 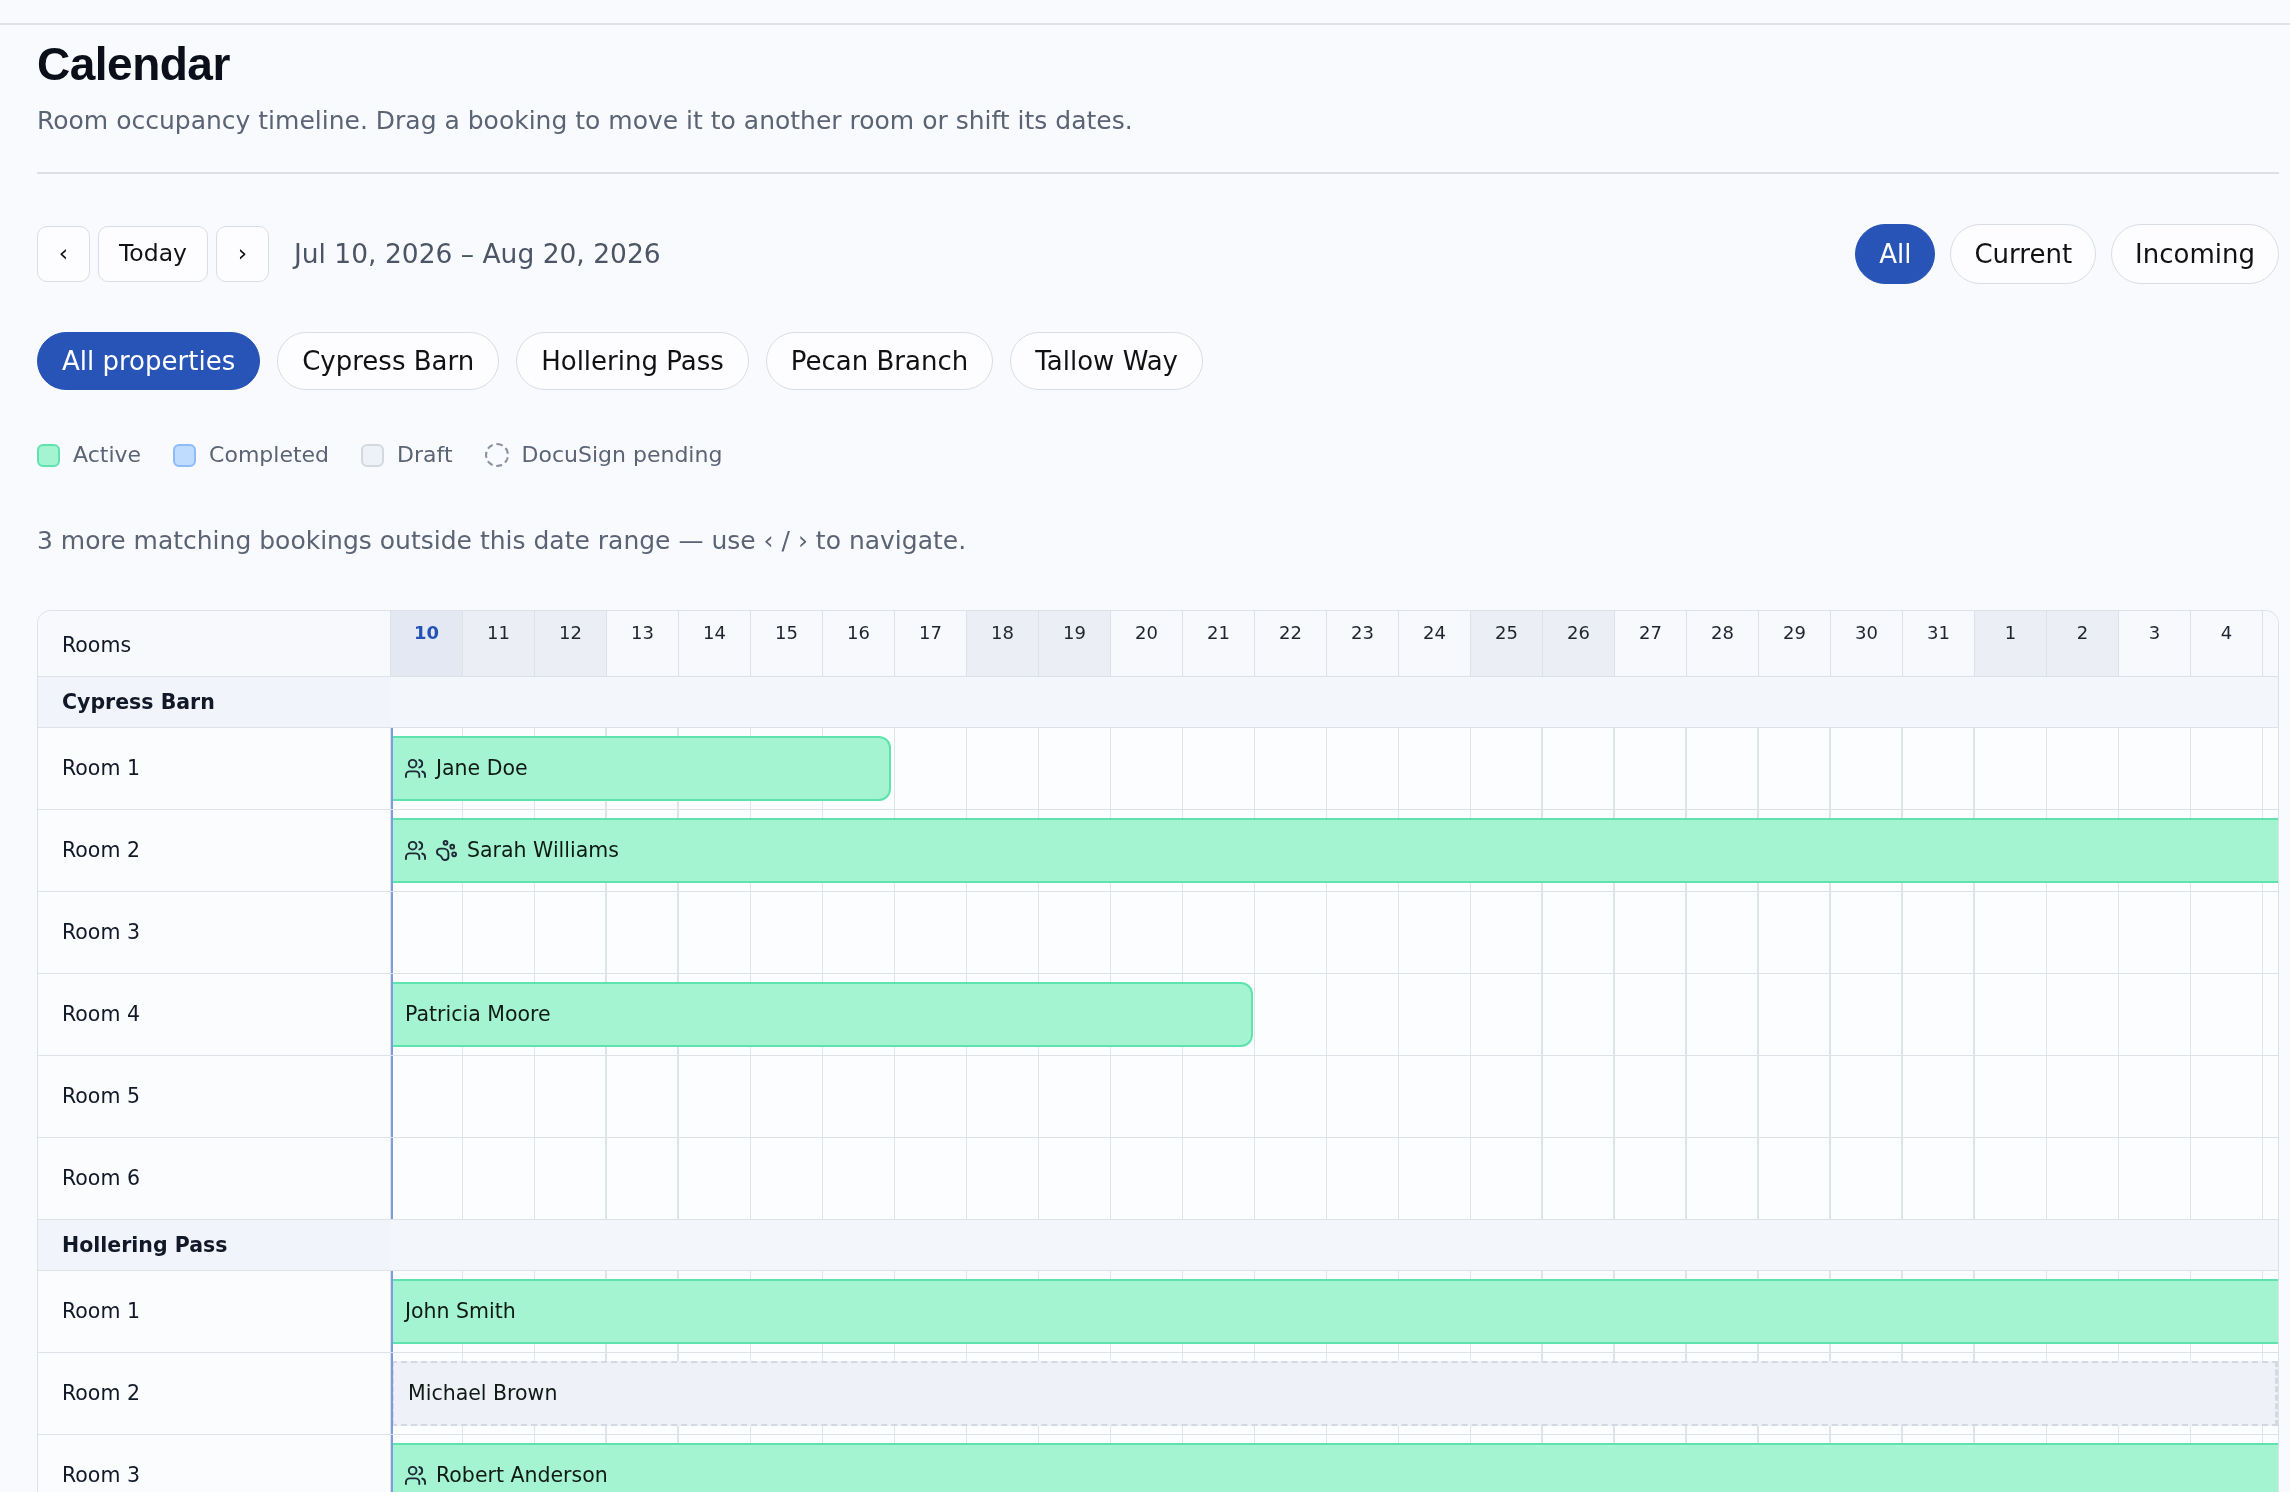 What do you see at coordinates (1334, 1393) in the screenshot?
I see `booking-bar: Michael Brown` at bounding box center [1334, 1393].